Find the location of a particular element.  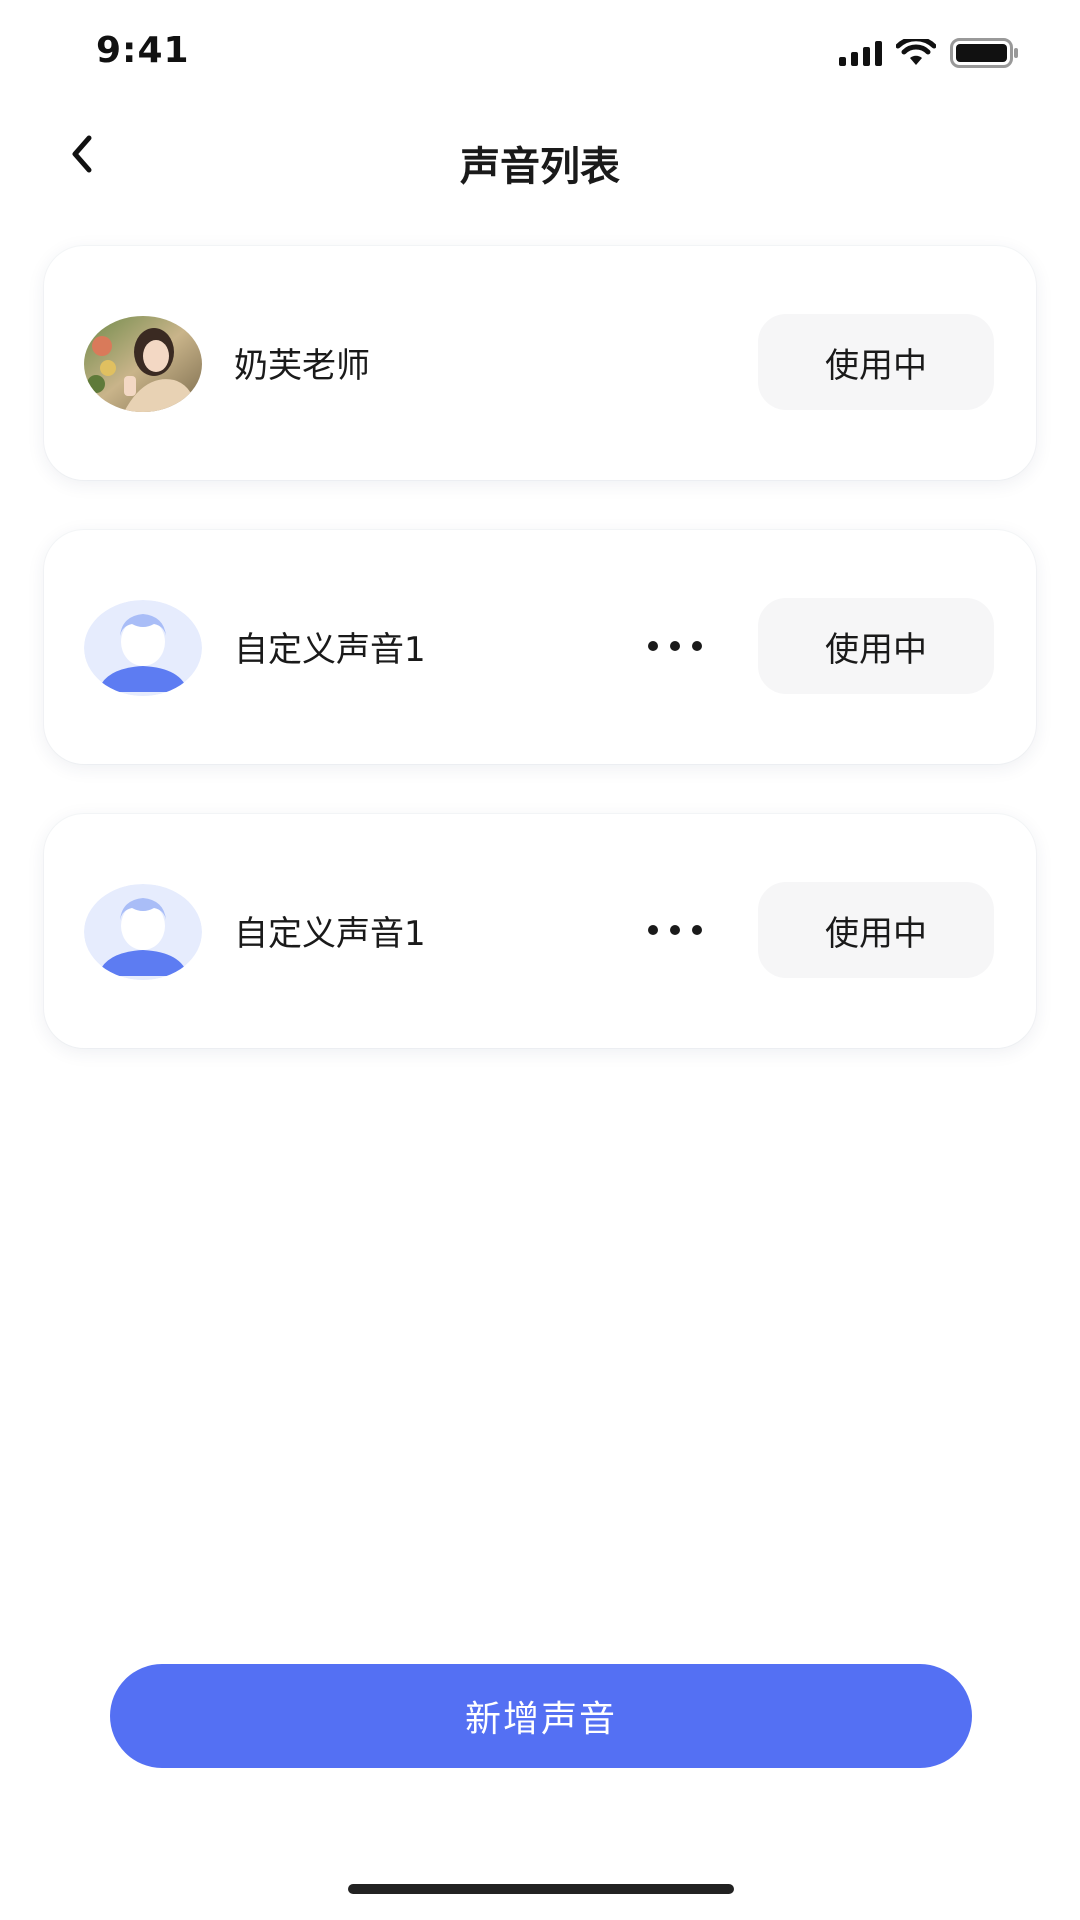

page-title: 声音列表 is located at coordinates (540, 167).